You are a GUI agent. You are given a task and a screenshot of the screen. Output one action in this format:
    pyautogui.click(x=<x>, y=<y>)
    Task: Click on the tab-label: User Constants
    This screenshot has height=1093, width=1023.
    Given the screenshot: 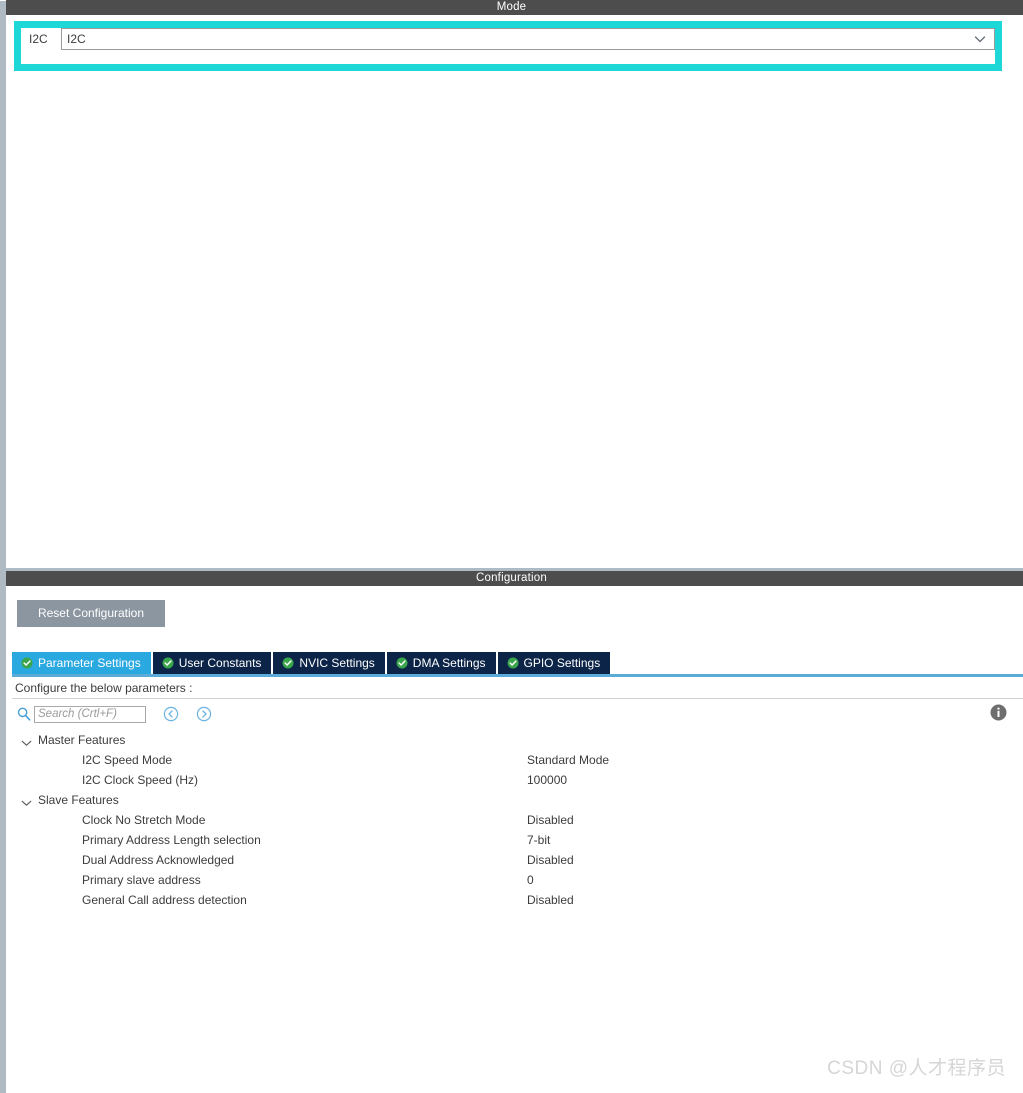 What is the action you would take?
    pyautogui.click(x=220, y=663)
    